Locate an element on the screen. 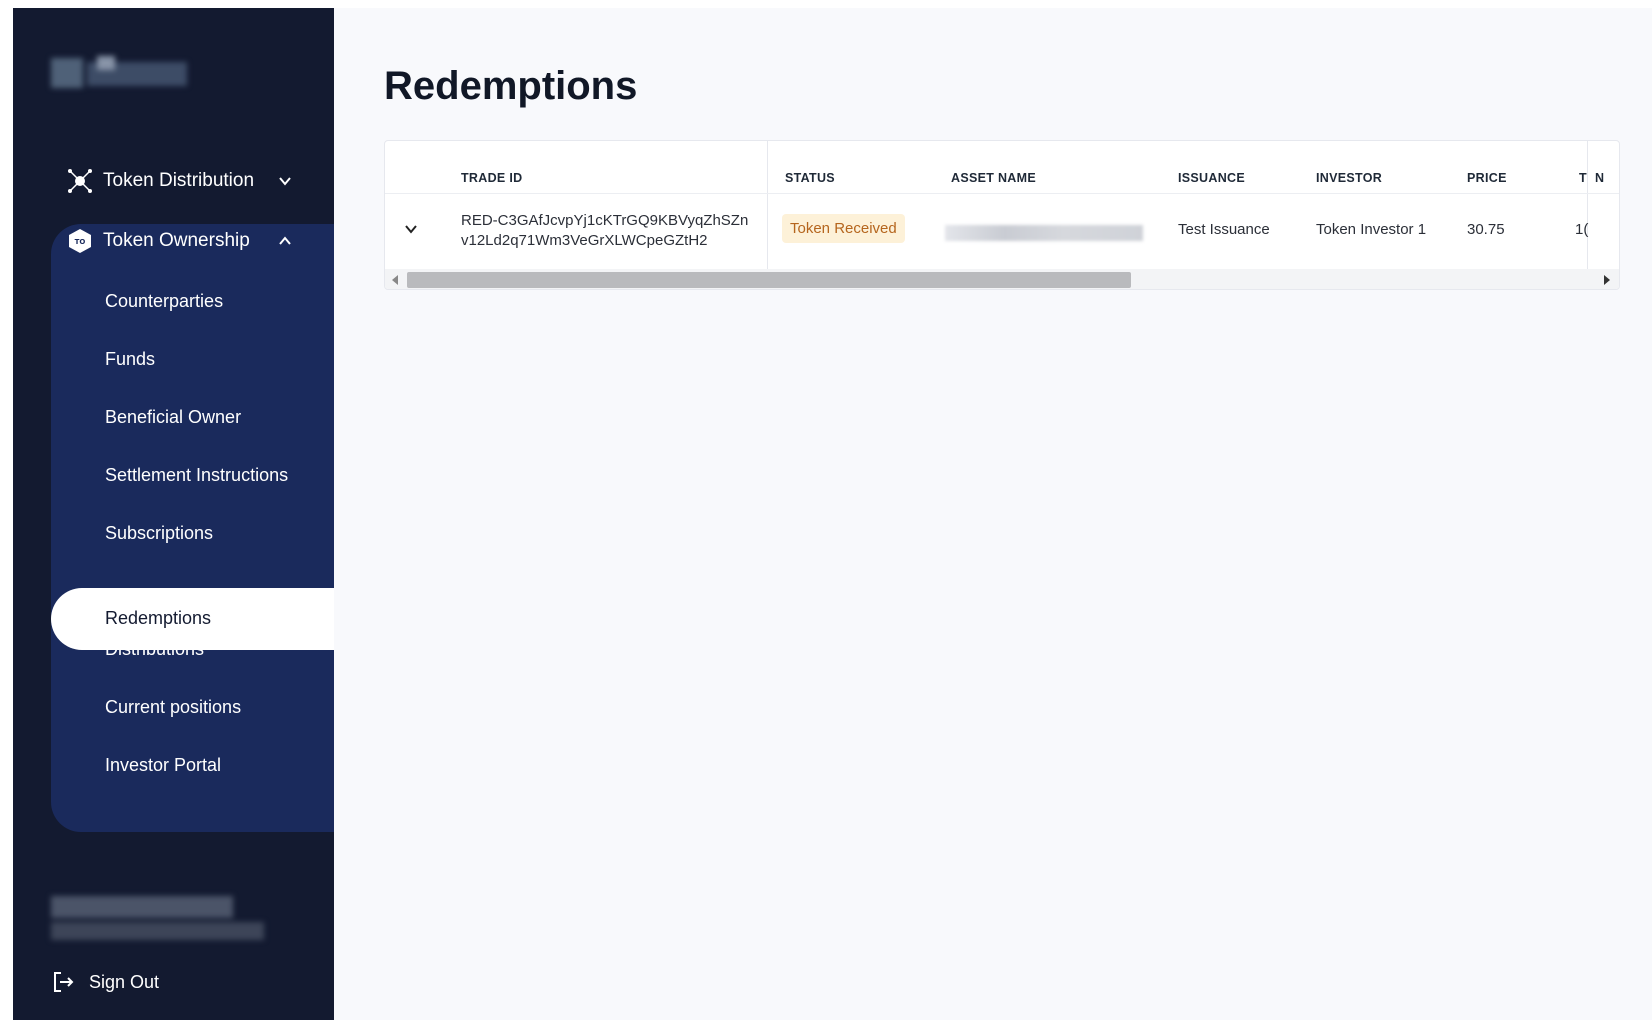 This screenshot has height=1020, width=1652. column-header-price: PRICE is located at coordinates (1487, 178).